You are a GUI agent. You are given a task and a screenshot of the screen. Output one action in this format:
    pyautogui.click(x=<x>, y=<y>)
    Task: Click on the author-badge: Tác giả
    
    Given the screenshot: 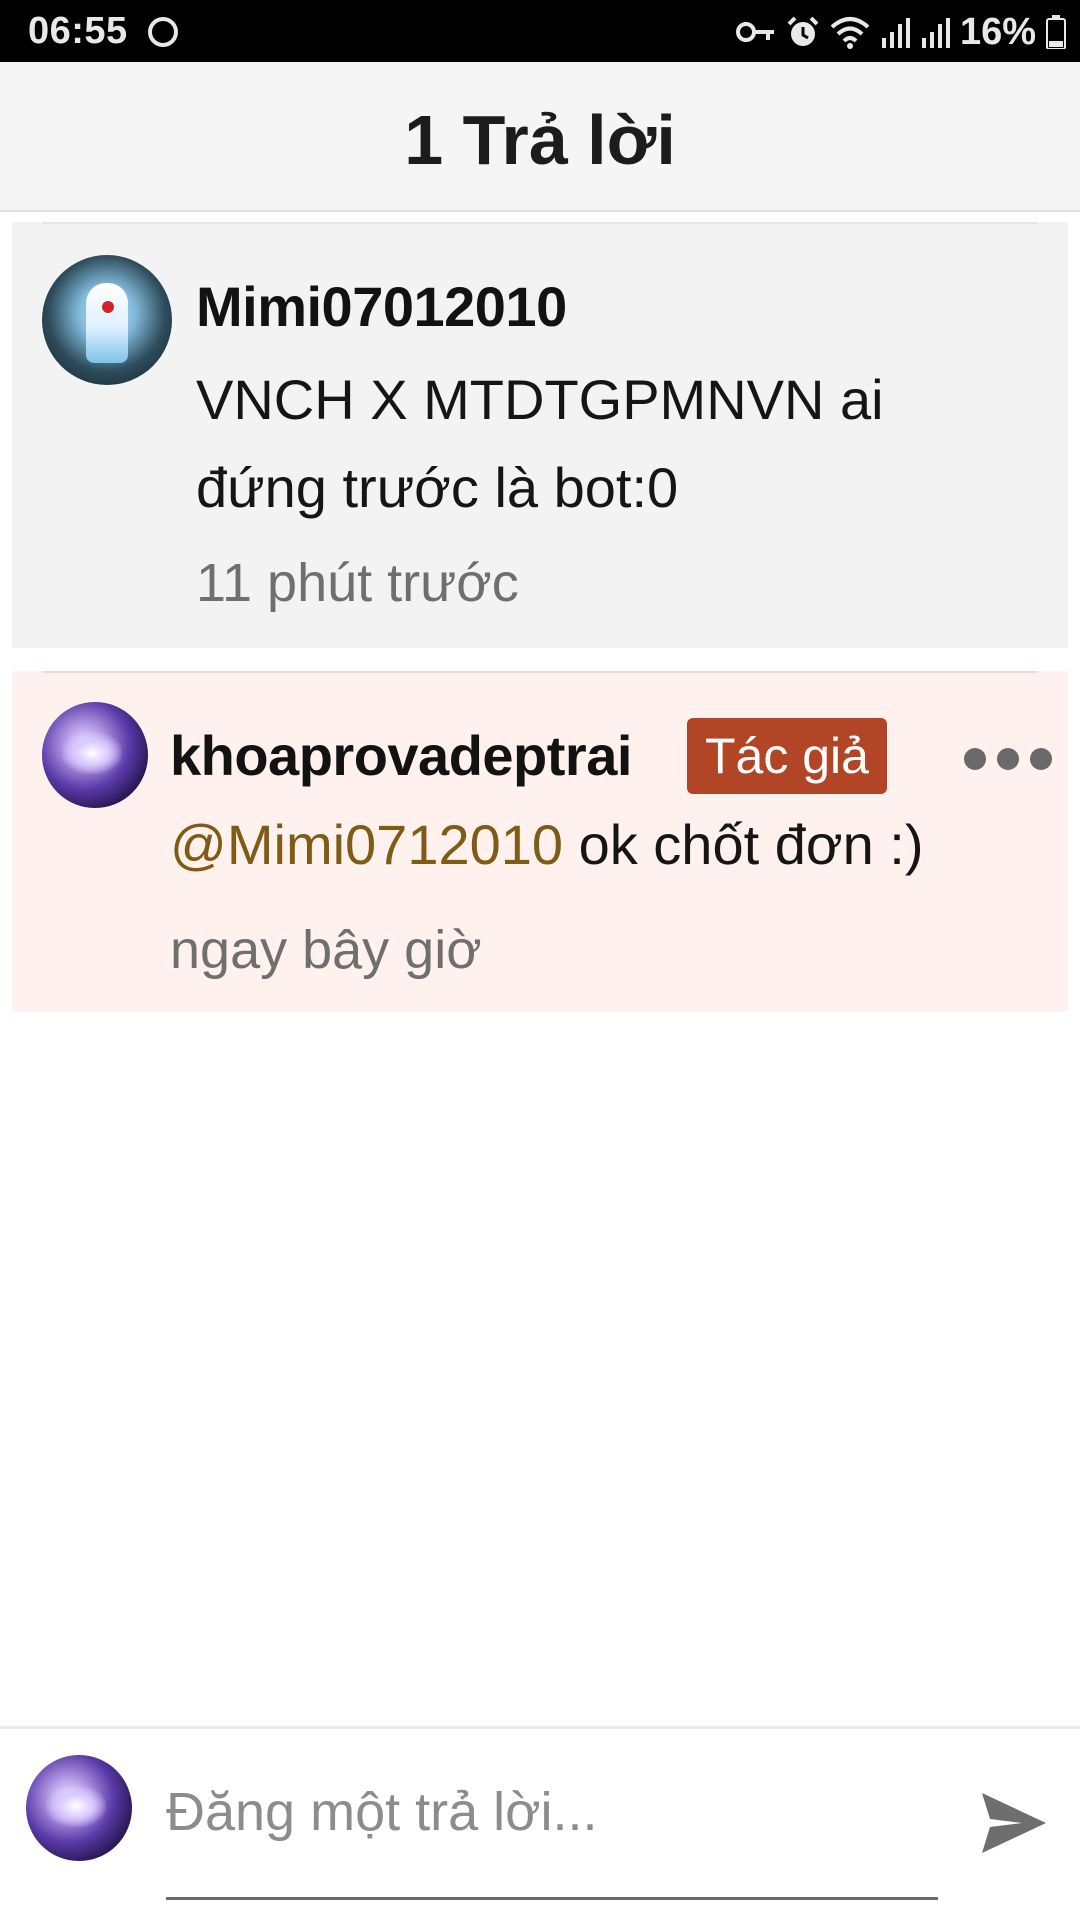 What is the action you would take?
    pyautogui.click(x=787, y=756)
    